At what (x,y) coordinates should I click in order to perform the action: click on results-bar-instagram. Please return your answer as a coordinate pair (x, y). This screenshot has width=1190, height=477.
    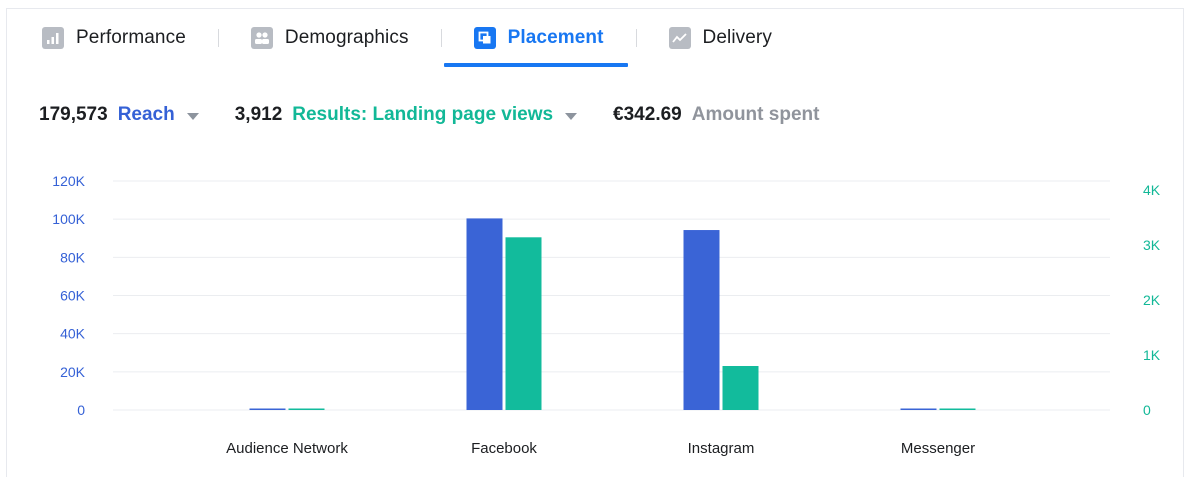
    Looking at the image, I should click on (740, 388).